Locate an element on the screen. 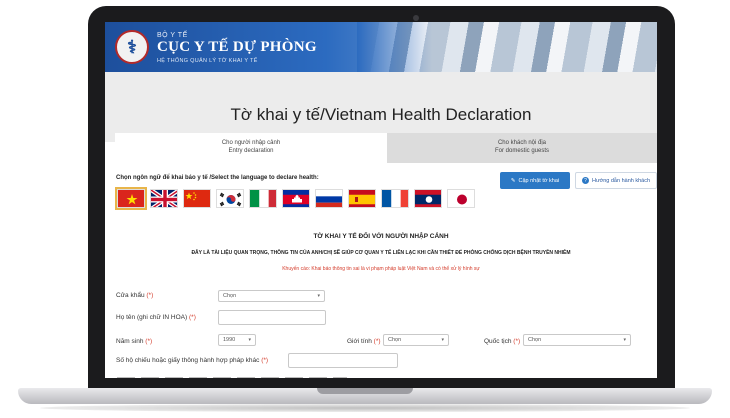  page-title: Tờ khai y tế/Vietnam Health Declaration is located at coordinates (381, 114).